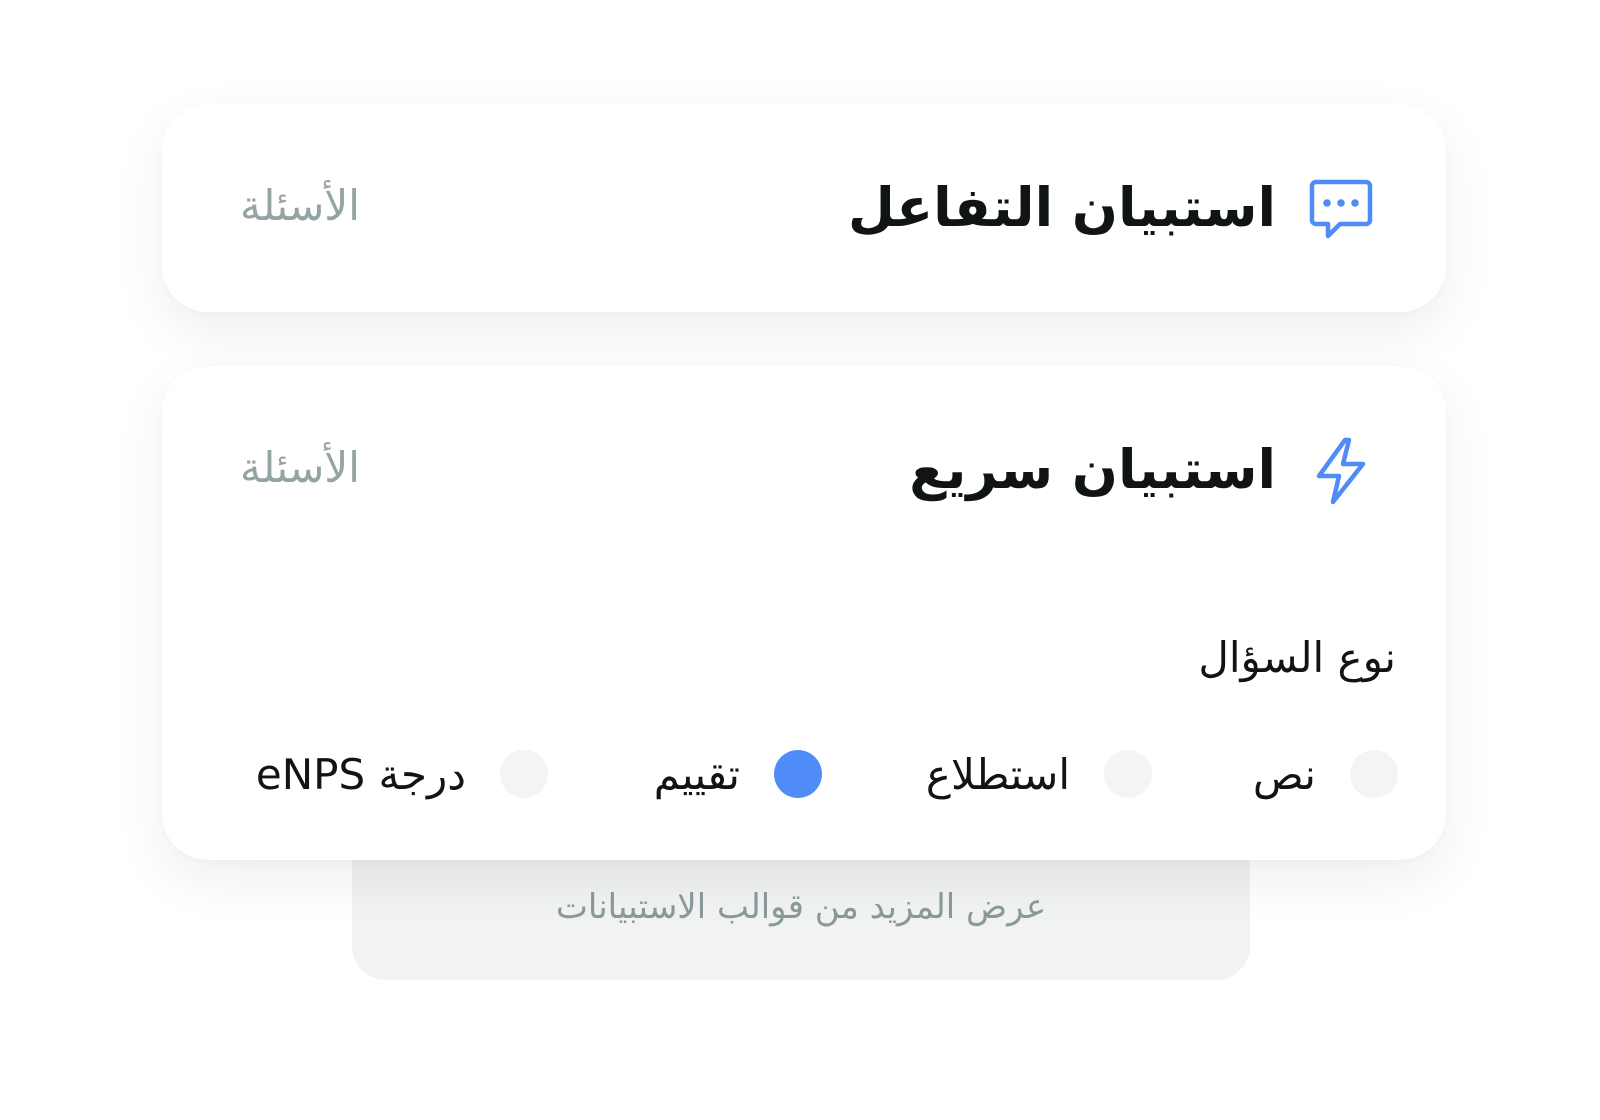  Describe the element at coordinates (1092, 469) in the screenshot. I see `card-title: استبيان سريع` at that location.